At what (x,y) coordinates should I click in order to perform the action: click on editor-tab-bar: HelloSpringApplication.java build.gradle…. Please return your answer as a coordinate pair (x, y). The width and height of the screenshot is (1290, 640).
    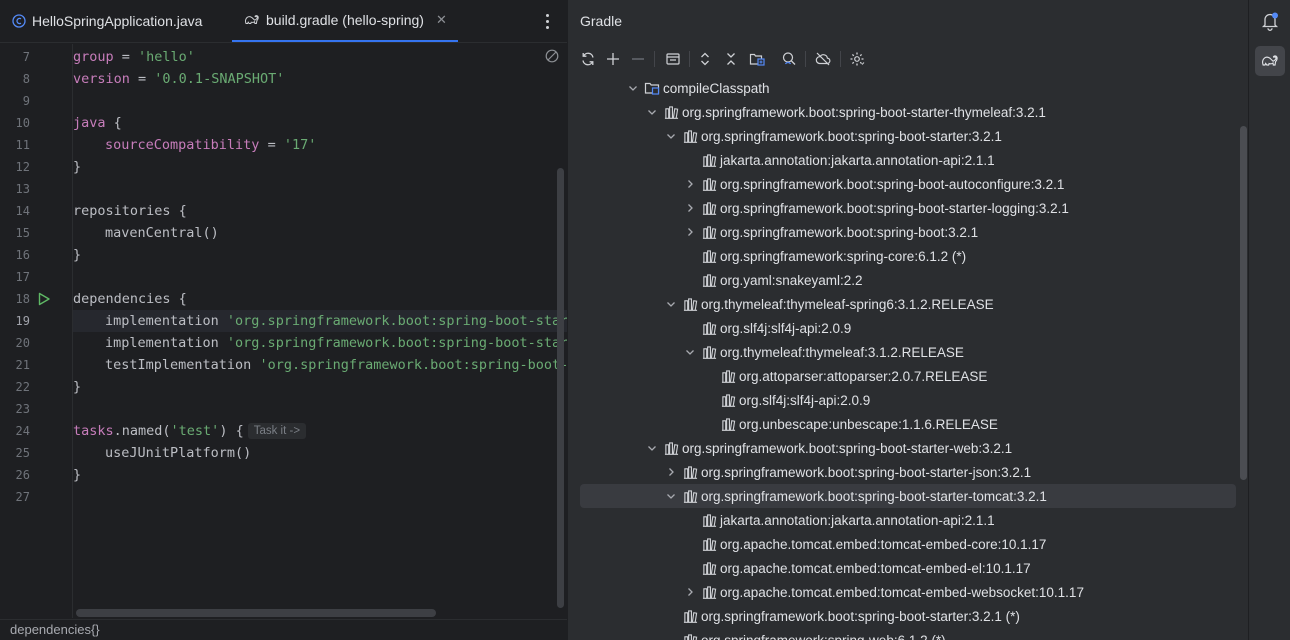
    Looking at the image, I should click on (283, 21).